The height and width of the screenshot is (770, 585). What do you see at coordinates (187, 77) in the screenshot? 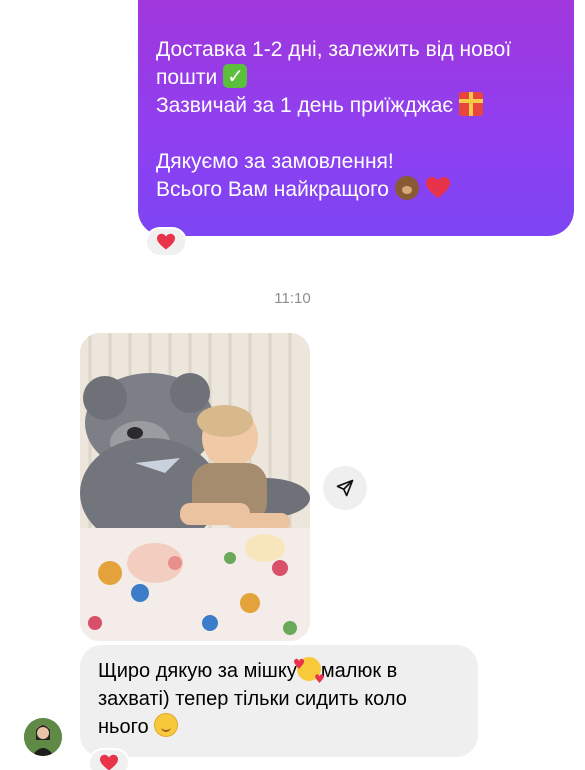
I see `sent-message-text: пошти` at bounding box center [187, 77].